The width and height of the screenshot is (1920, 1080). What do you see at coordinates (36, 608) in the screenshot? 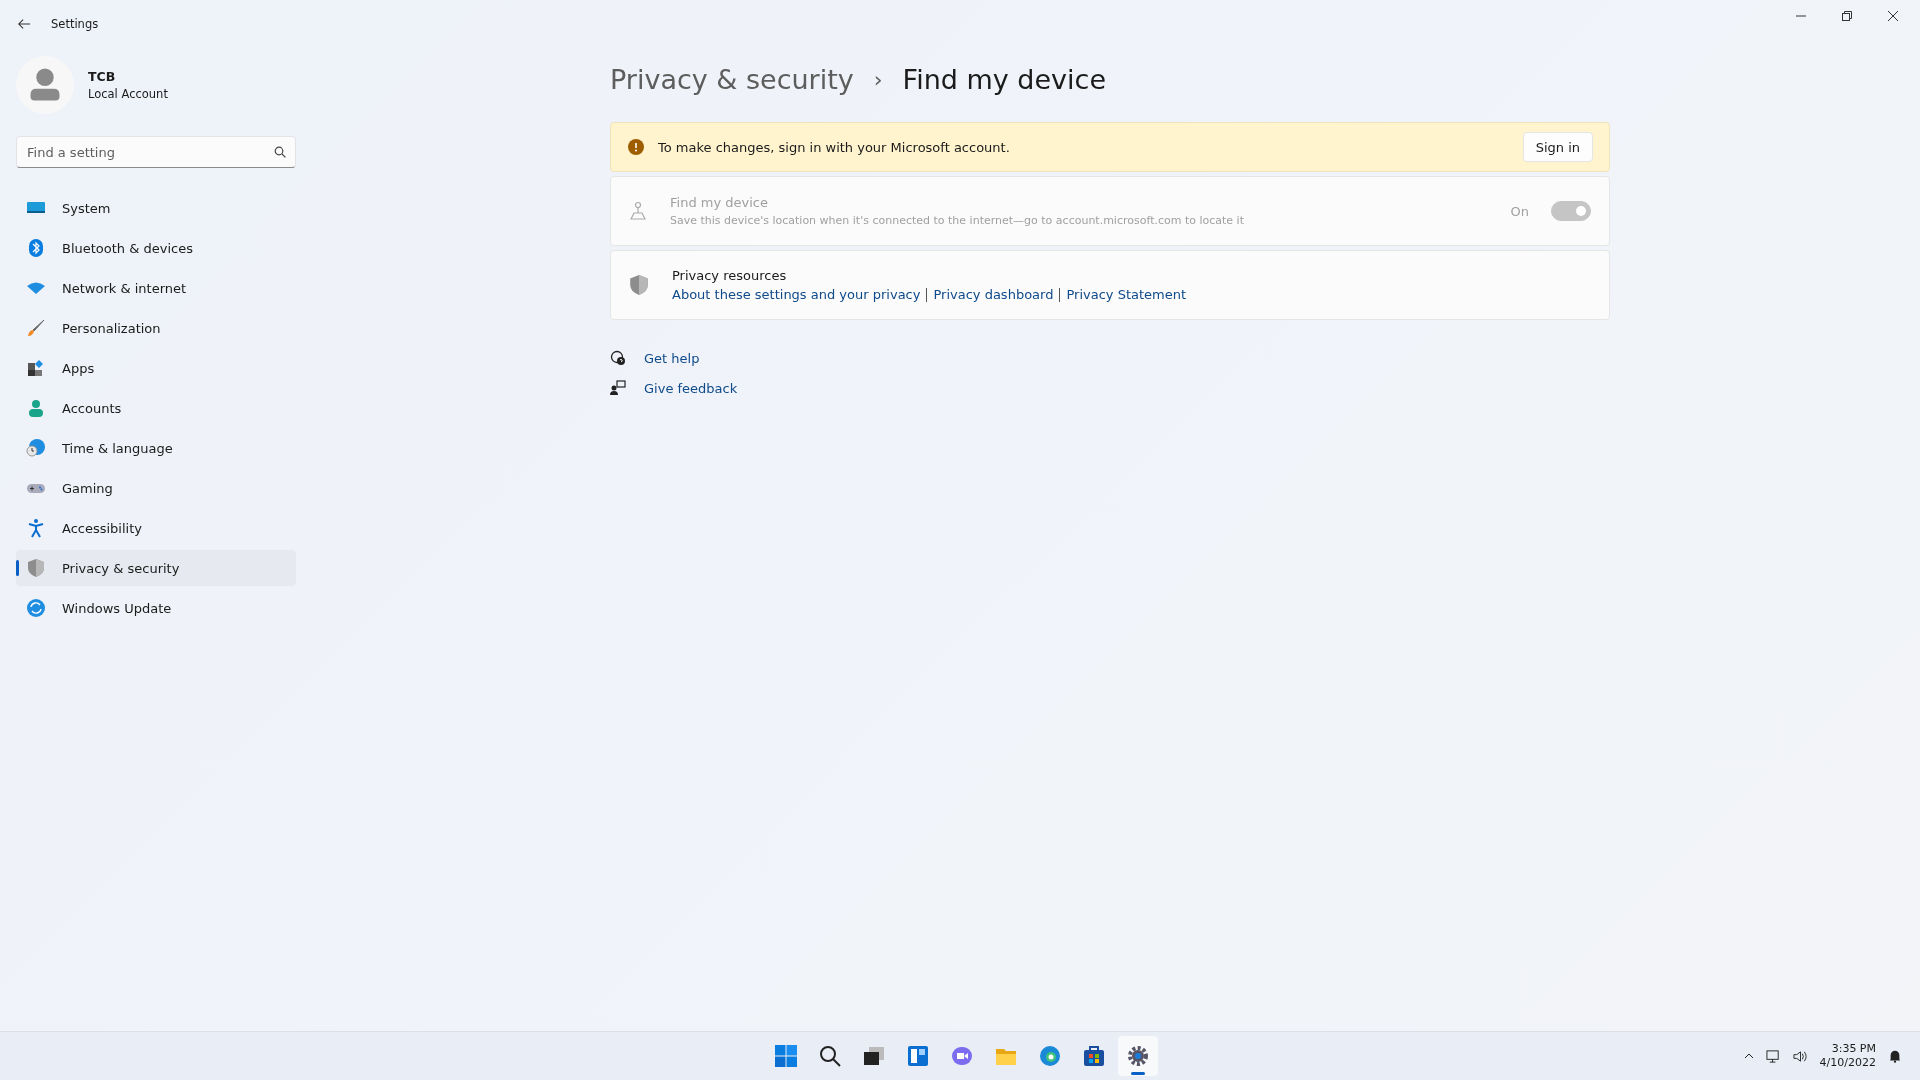
I see `update-icon` at bounding box center [36, 608].